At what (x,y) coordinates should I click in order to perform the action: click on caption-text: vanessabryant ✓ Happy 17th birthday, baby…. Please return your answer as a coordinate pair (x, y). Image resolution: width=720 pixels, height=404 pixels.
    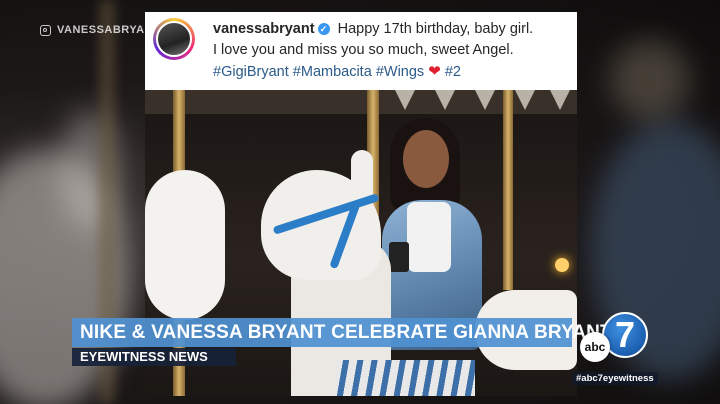
    Looking at the image, I should click on (393, 51).